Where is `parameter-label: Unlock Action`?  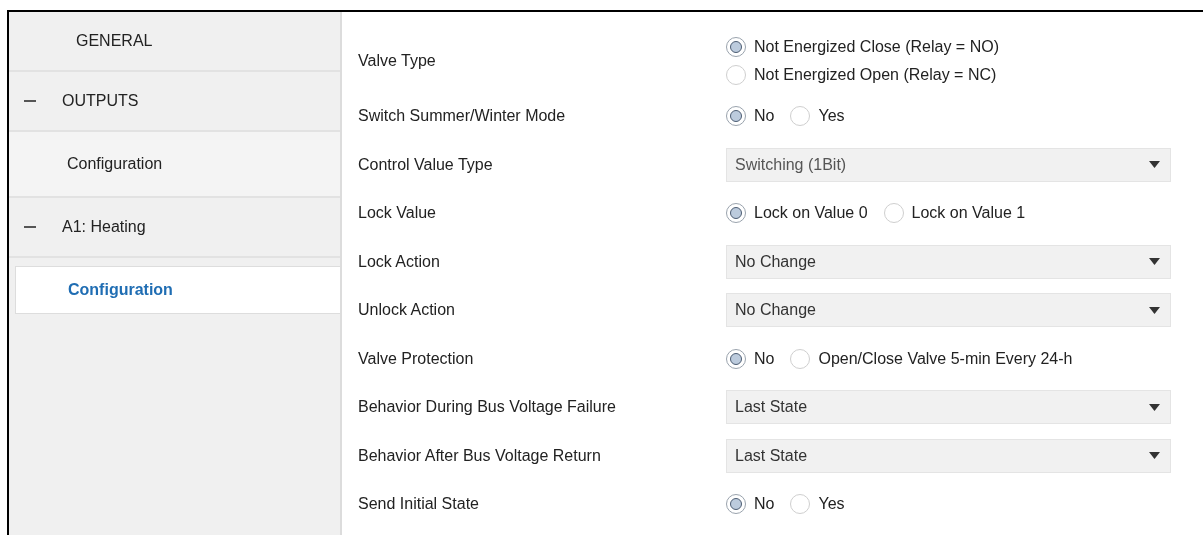 parameter-label: Unlock Action is located at coordinates (407, 310).